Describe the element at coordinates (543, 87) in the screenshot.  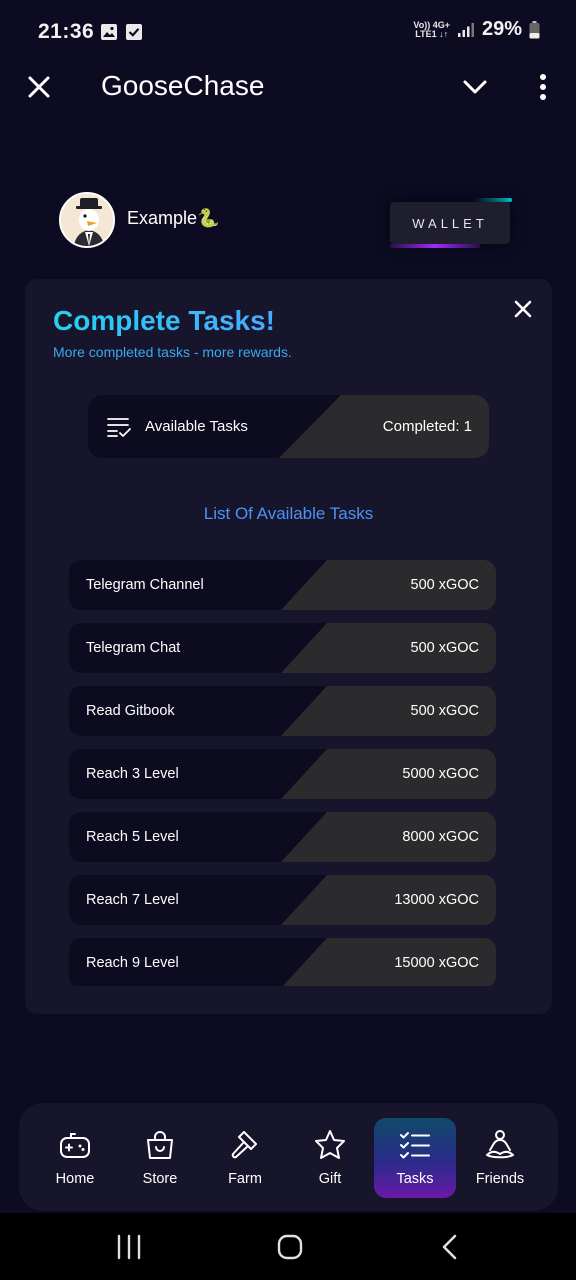
I see `more-vertical-icon` at that location.